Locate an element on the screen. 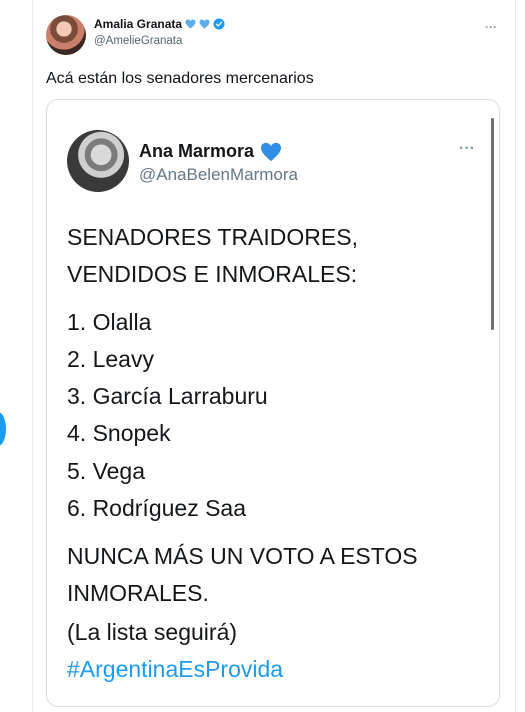 This screenshot has width=525, height=712. list-item: 2. Leavy is located at coordinates (110, 359).